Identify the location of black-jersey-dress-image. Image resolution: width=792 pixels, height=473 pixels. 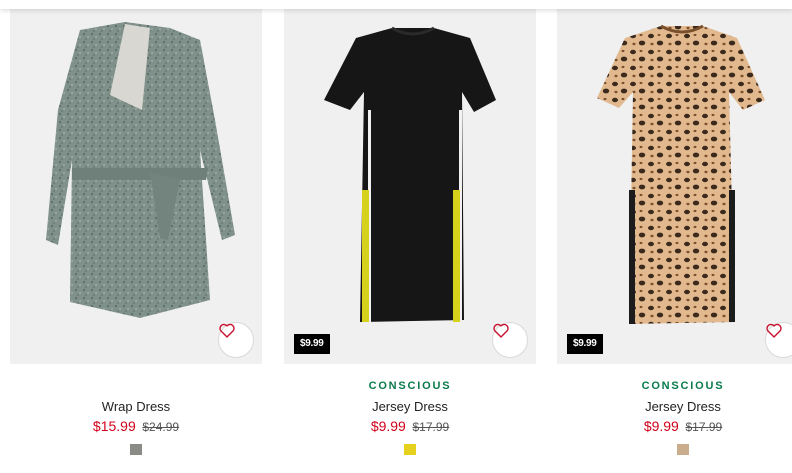
(410, 174).